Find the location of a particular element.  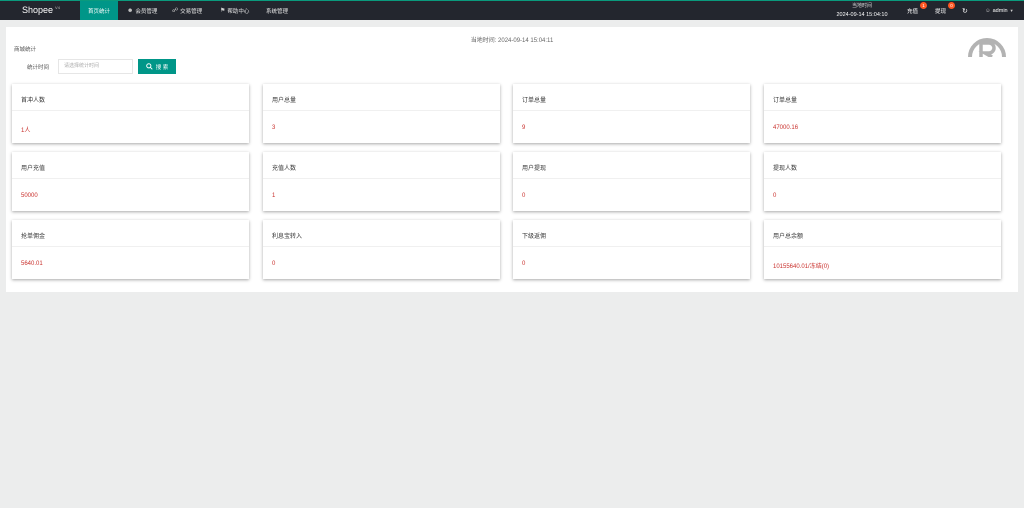

stat-time-placeholder: 请选择统计时间 is located at coordinates (82, 66).